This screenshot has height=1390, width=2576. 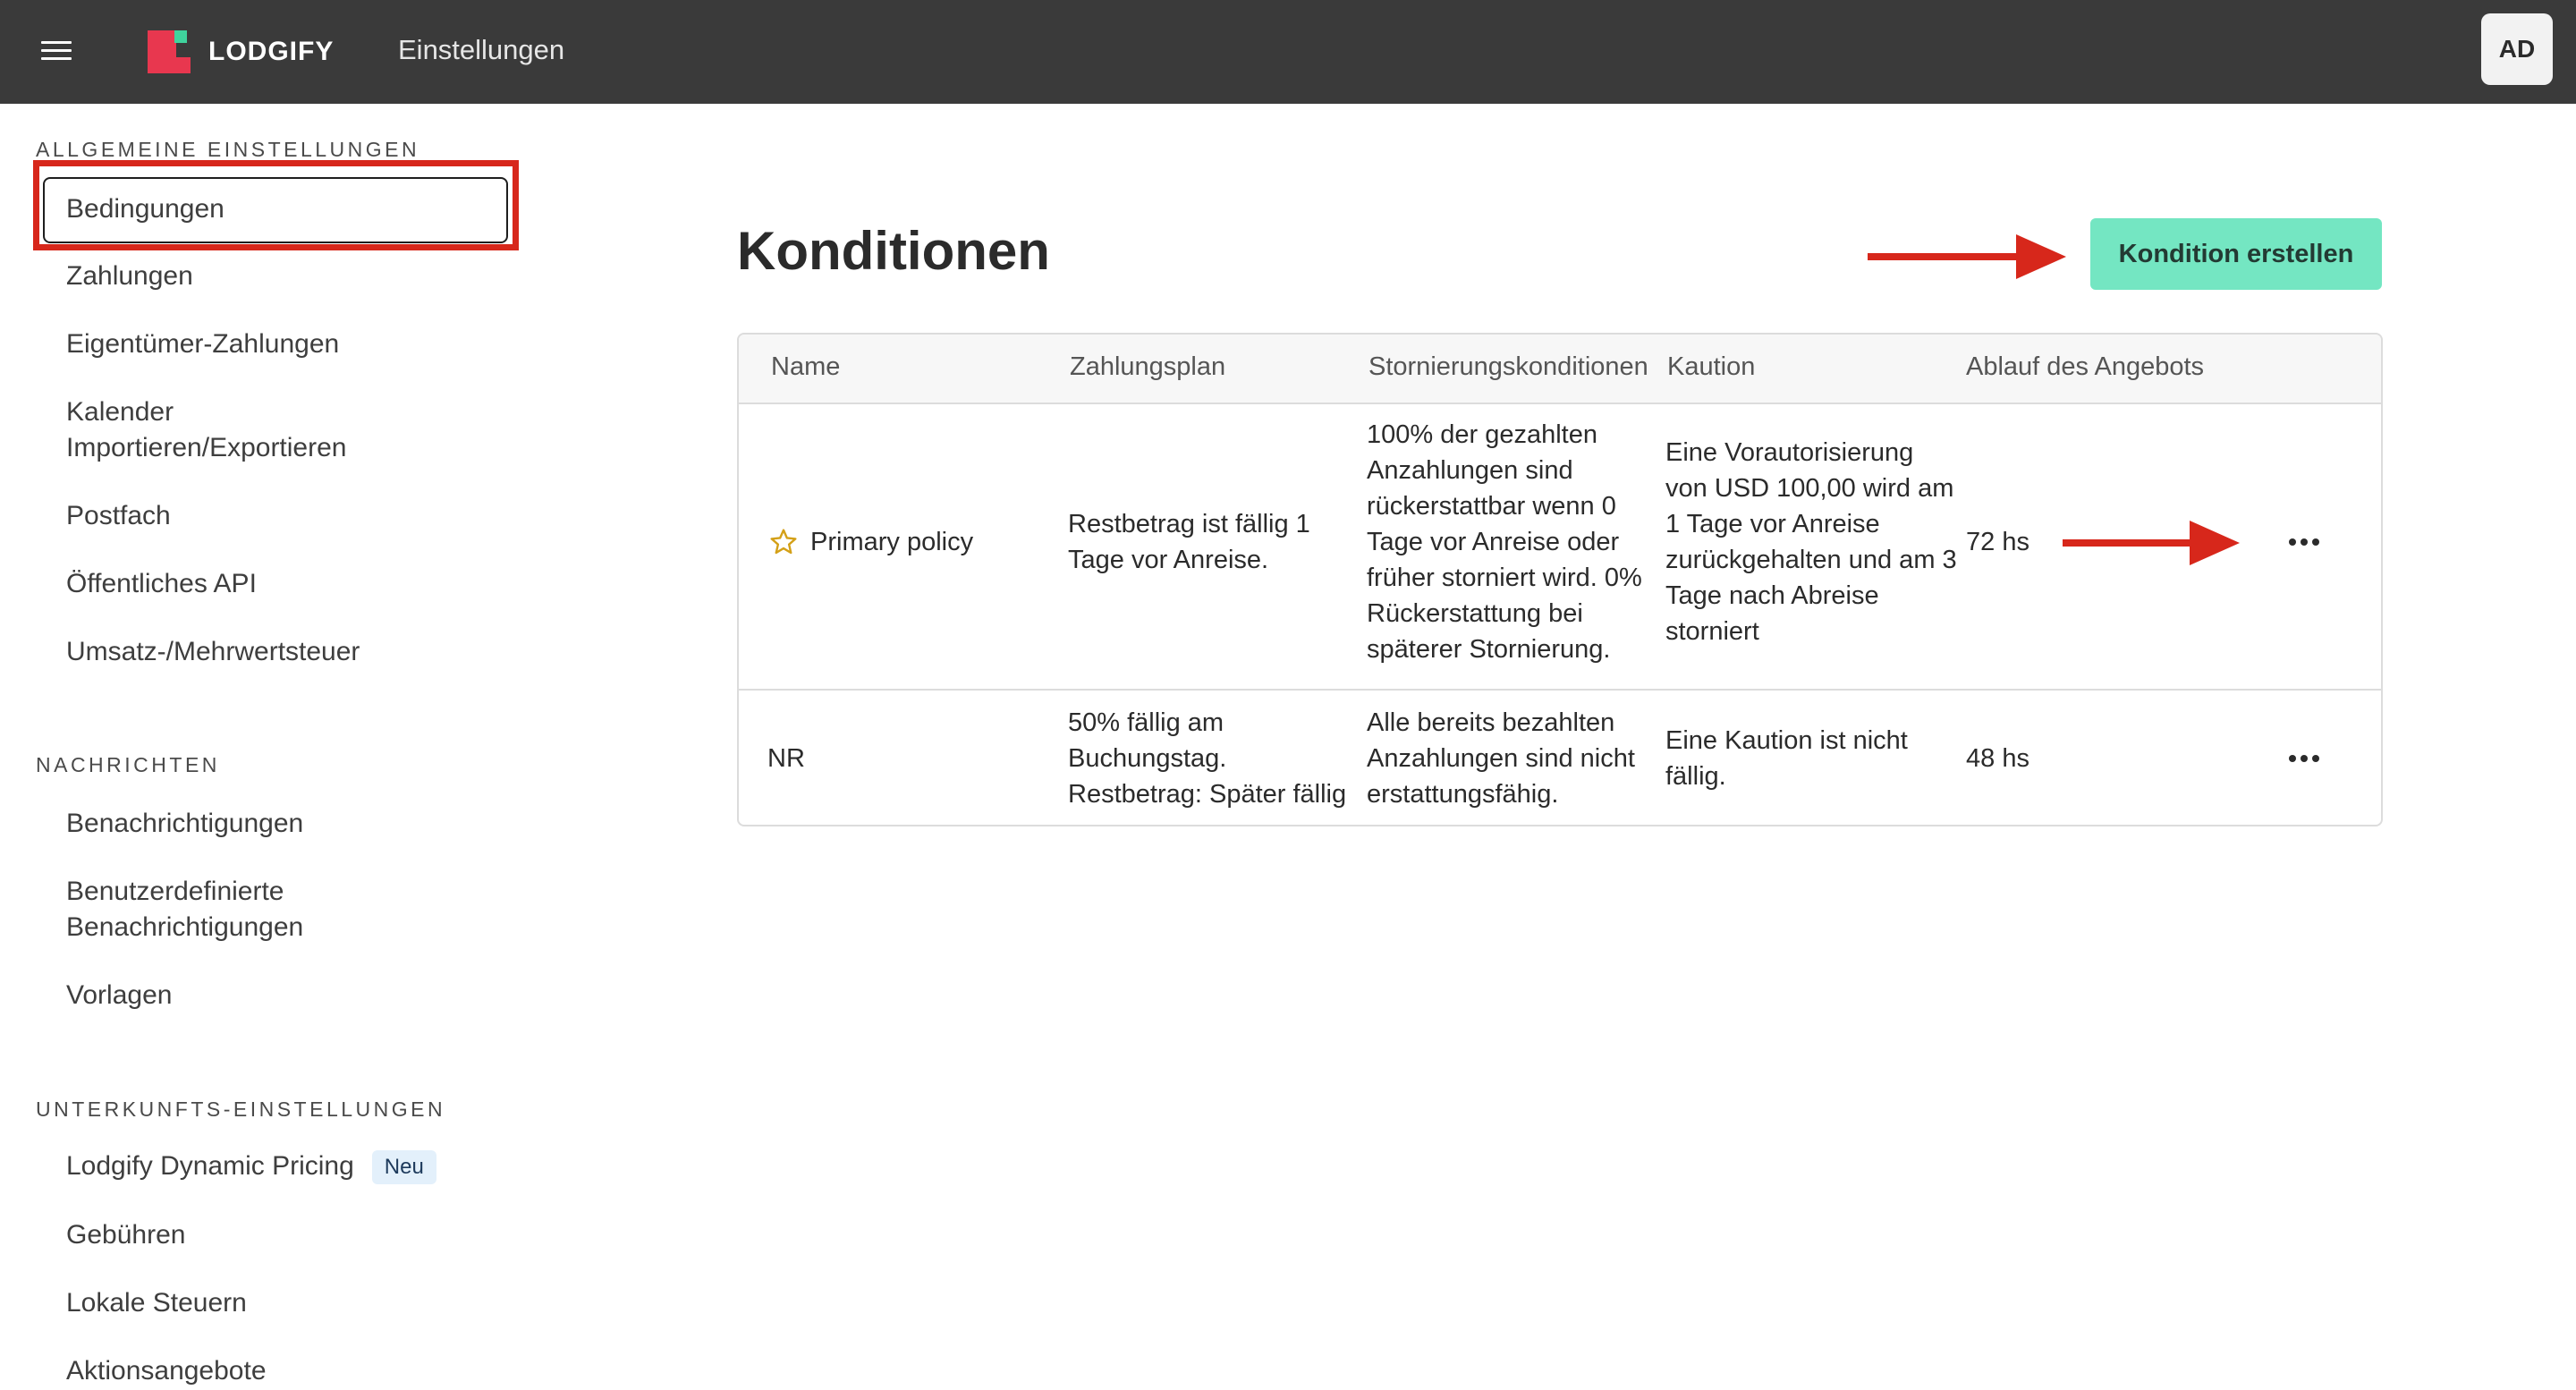 I want to click on sidebar-item-kalender: Kalender Importieren/Exportieren, so click(x=236, y=430).